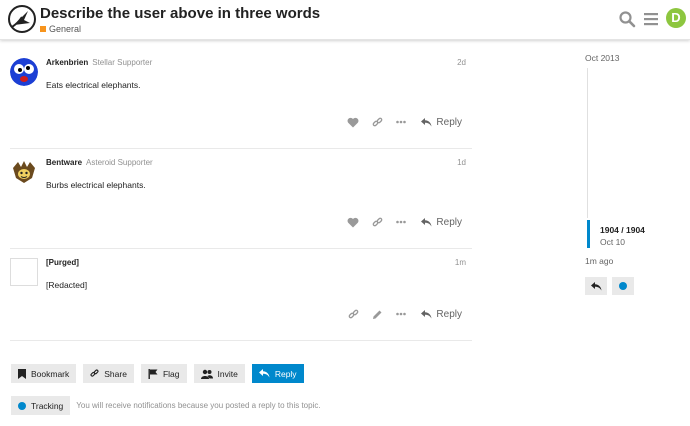 This screenshot has width=690, height=426. I want to click on bookmark-icon, so click(22, 373).